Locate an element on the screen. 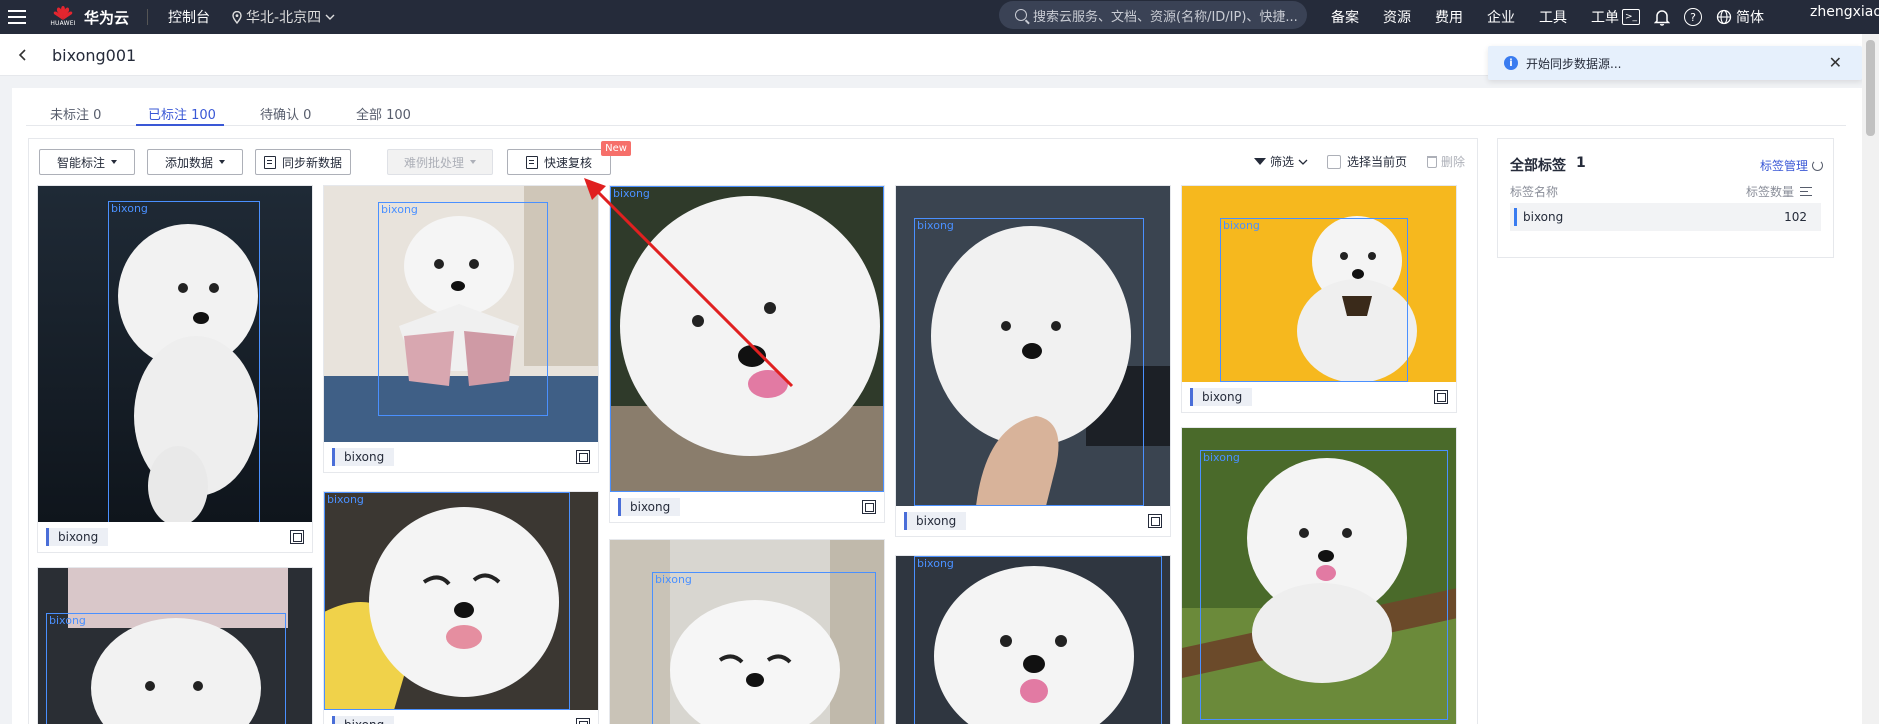 The image size is (1879, 724). sort-icon is located at coordinates (1806, 191).